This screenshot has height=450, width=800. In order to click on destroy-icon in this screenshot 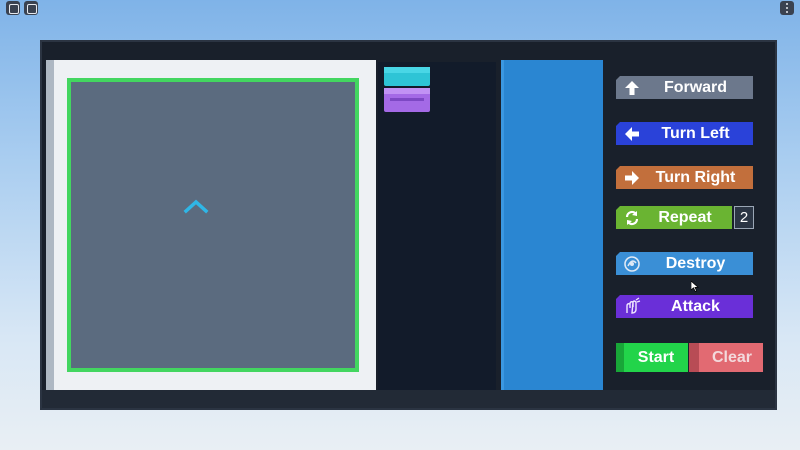, I will do `click(632, 263)`.